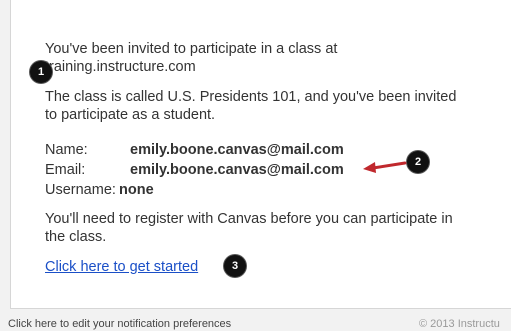  I want to click on email-label: Email:, so click(65, 170).